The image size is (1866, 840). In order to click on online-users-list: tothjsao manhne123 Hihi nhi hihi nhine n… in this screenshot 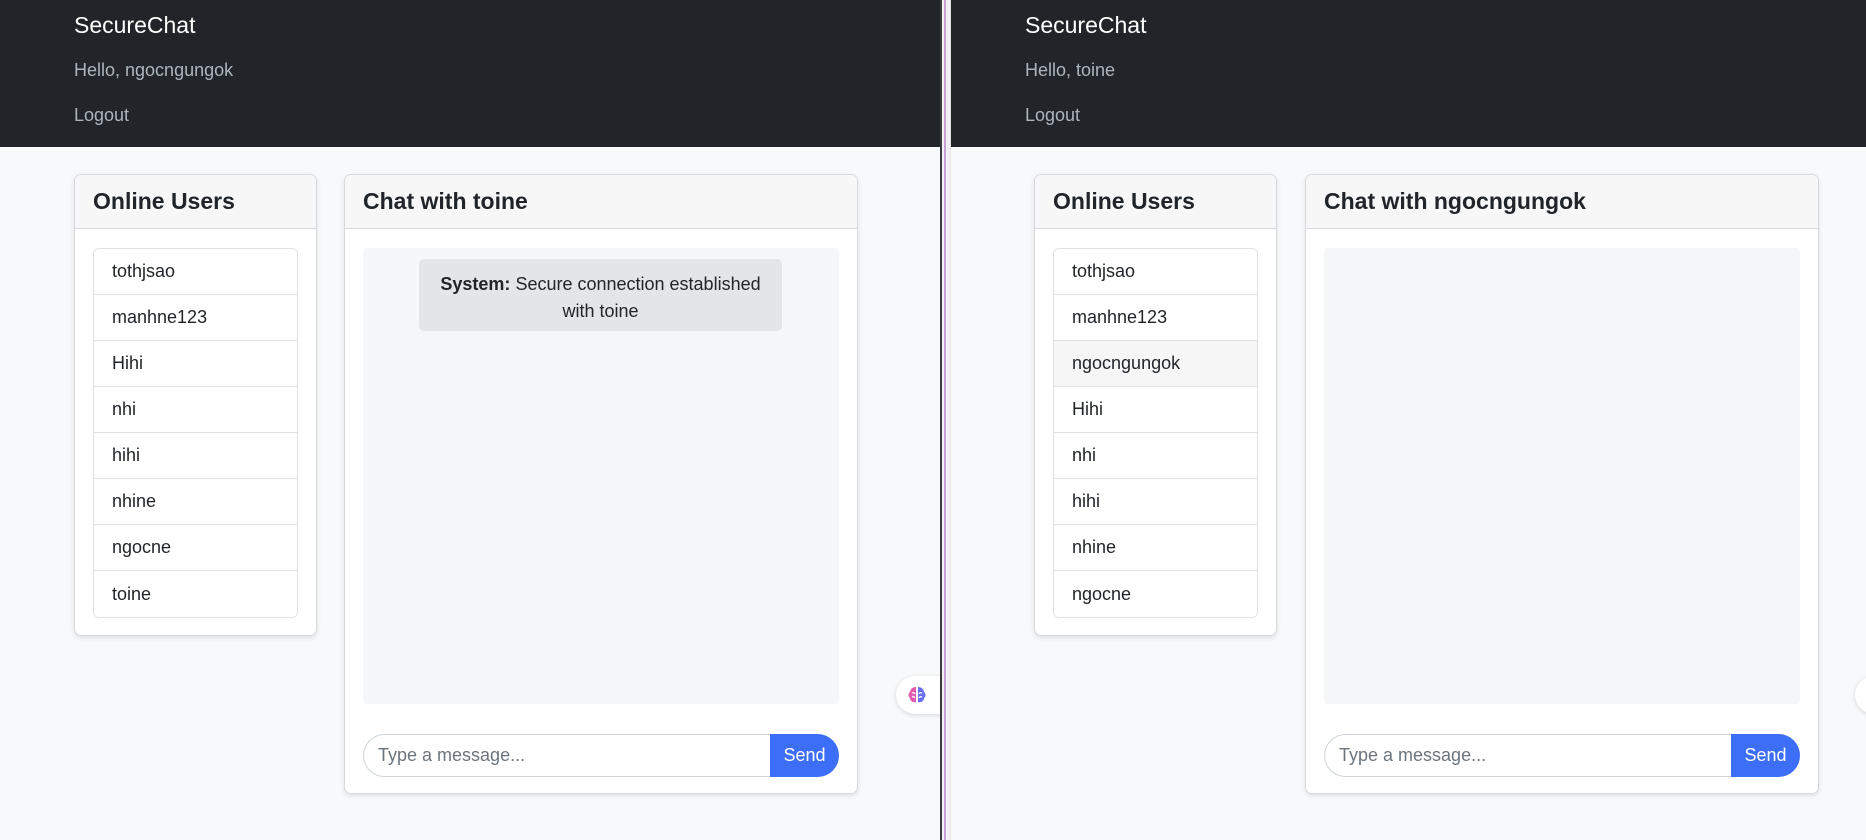, I will do `click(195, 433)`.